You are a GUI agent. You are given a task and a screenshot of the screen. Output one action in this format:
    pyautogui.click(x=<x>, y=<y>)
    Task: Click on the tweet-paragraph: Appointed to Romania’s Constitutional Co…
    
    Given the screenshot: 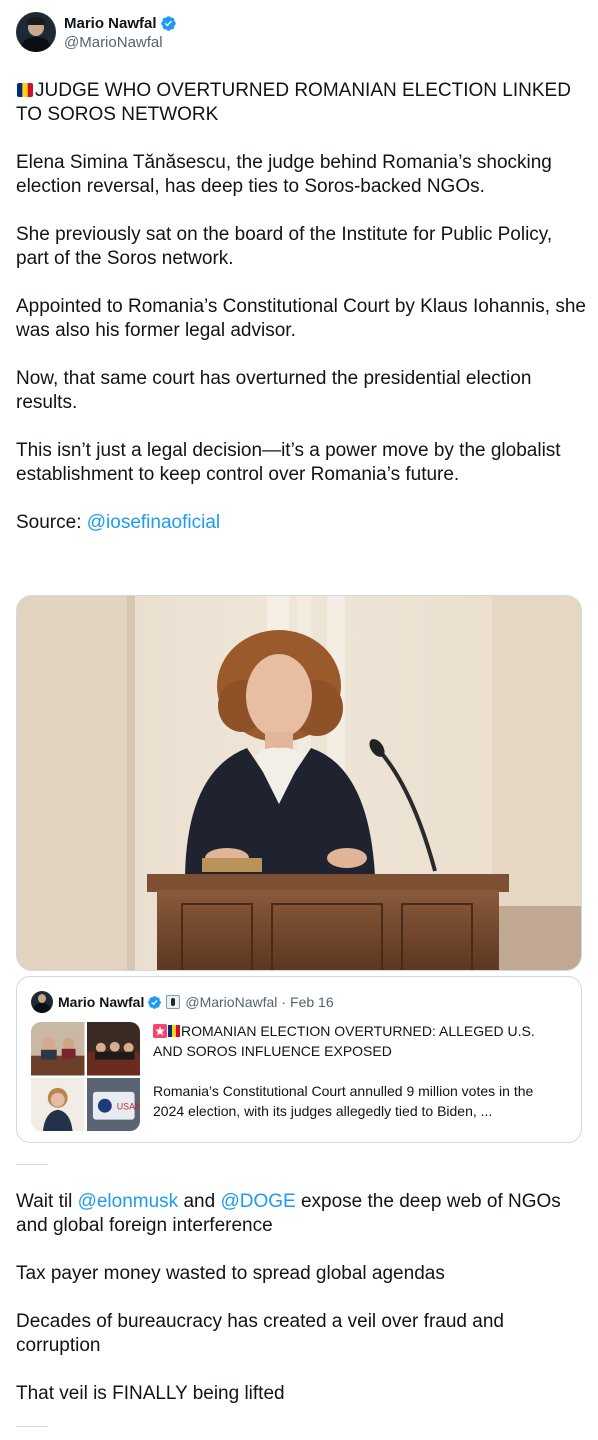 What is the action you would take?
    pyautogui.click(x=301, y=318)
    